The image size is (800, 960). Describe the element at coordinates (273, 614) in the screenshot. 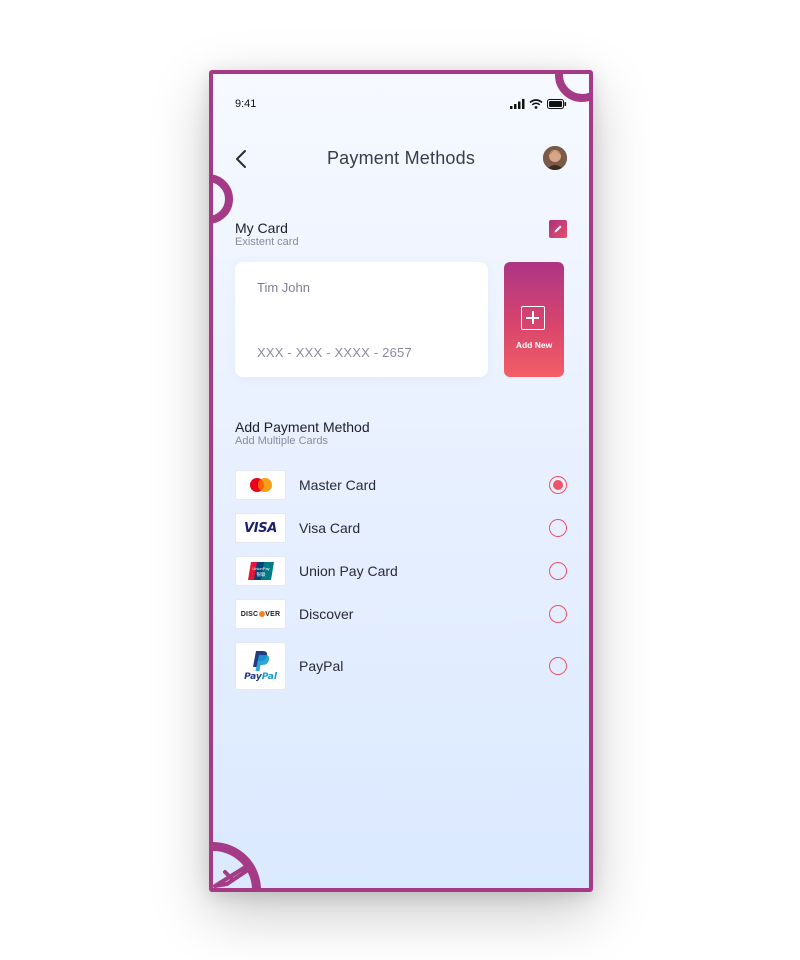

I see `discover-logo-text-end: VER` at that location.